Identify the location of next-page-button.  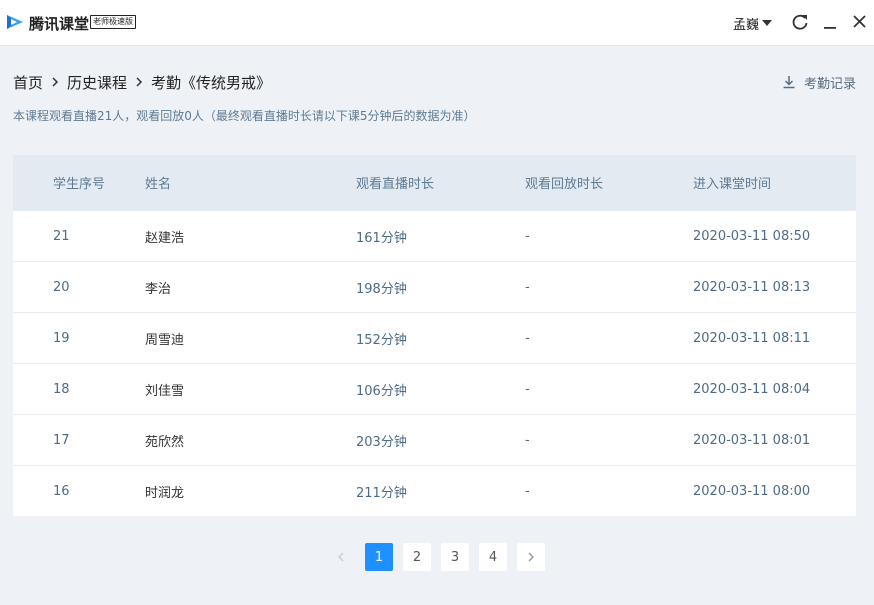
(531, 557).